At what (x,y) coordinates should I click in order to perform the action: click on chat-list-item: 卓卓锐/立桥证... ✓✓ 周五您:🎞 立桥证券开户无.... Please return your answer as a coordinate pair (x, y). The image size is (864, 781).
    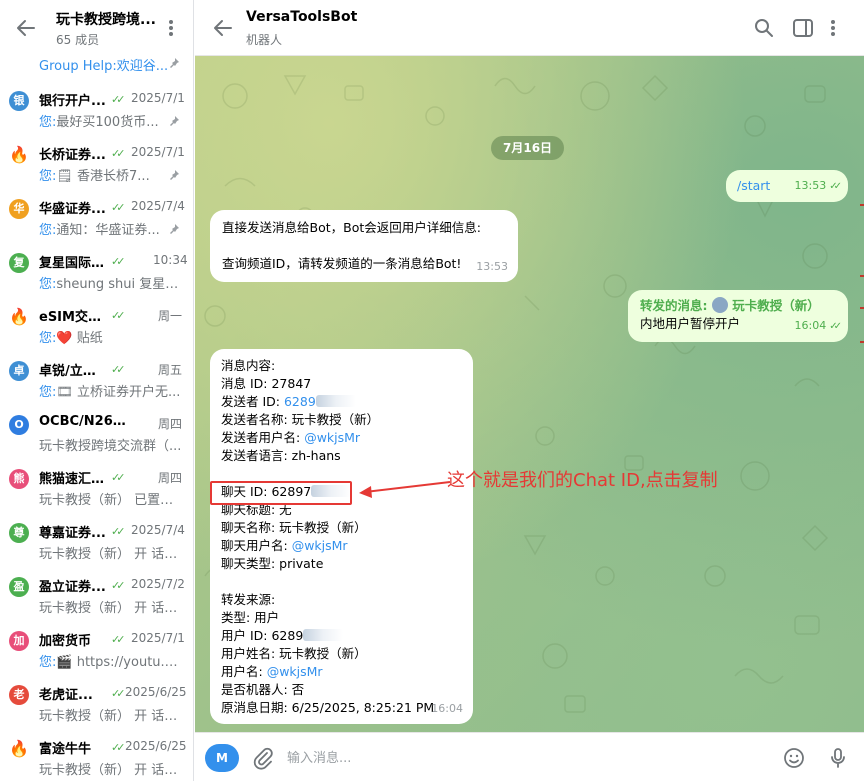
    Looking at the image, I should click on (96, 381).